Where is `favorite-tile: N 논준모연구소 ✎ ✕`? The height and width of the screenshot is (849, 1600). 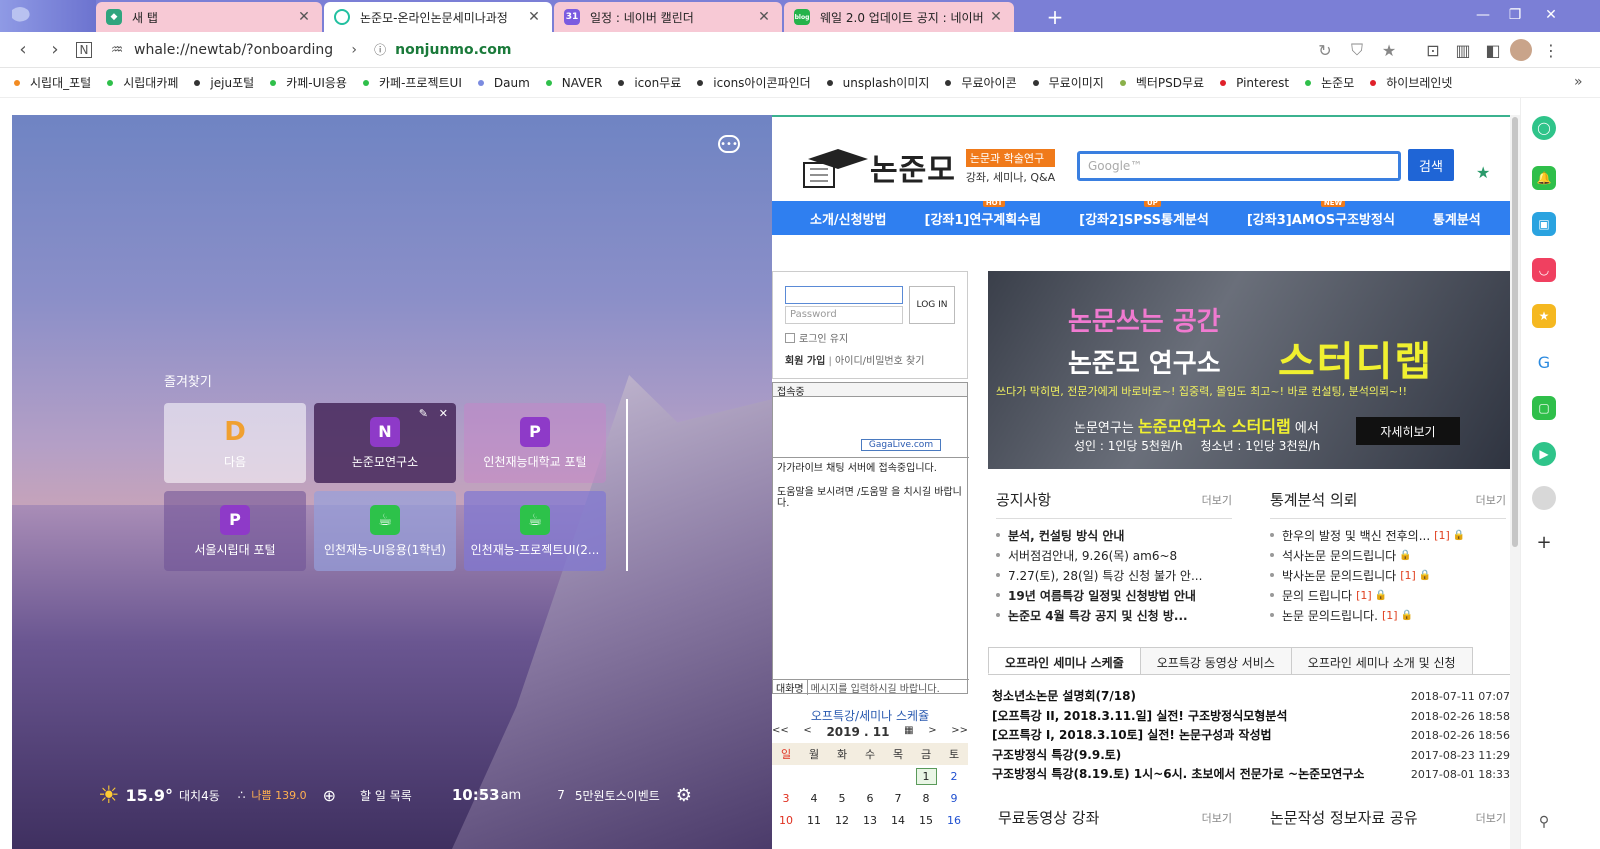
favorite-tile: N 논준모연구소 ✎ ✕ is located at coordinates (385, 443).